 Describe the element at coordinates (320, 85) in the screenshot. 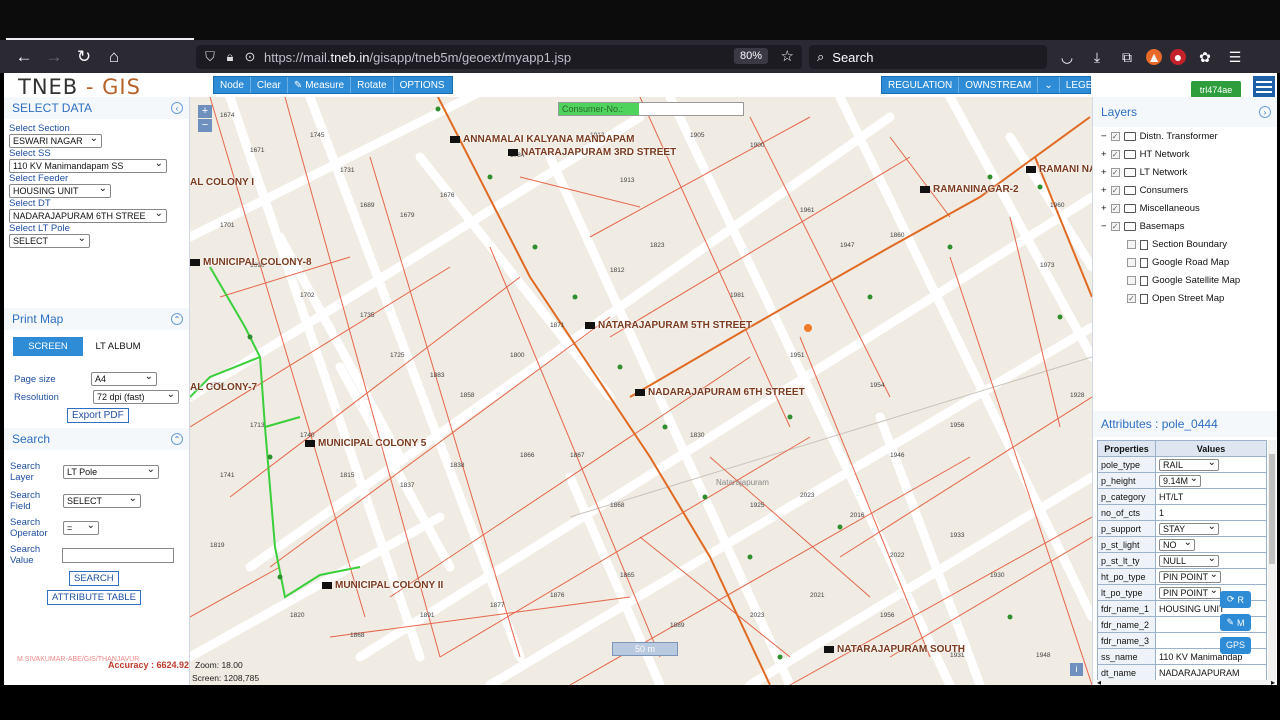

I see `measure-button: ✎ Measure` at that location.